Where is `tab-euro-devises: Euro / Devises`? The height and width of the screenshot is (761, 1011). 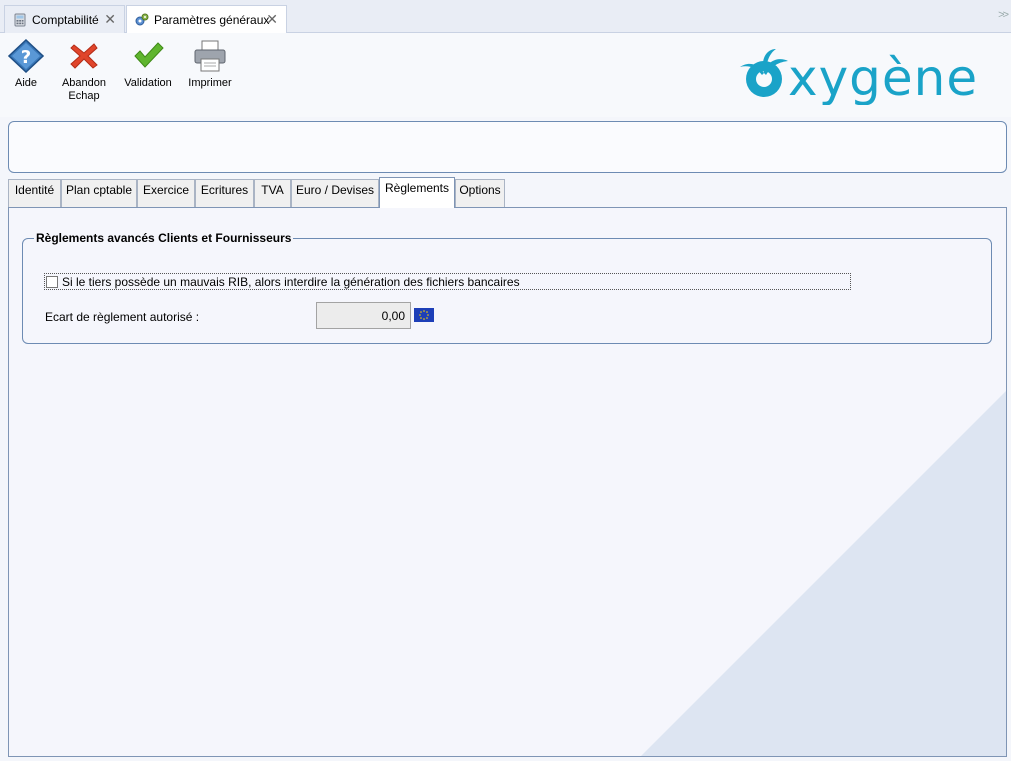
tab-euro-devises: Euro / Devises is located at coordinates (335, 193).